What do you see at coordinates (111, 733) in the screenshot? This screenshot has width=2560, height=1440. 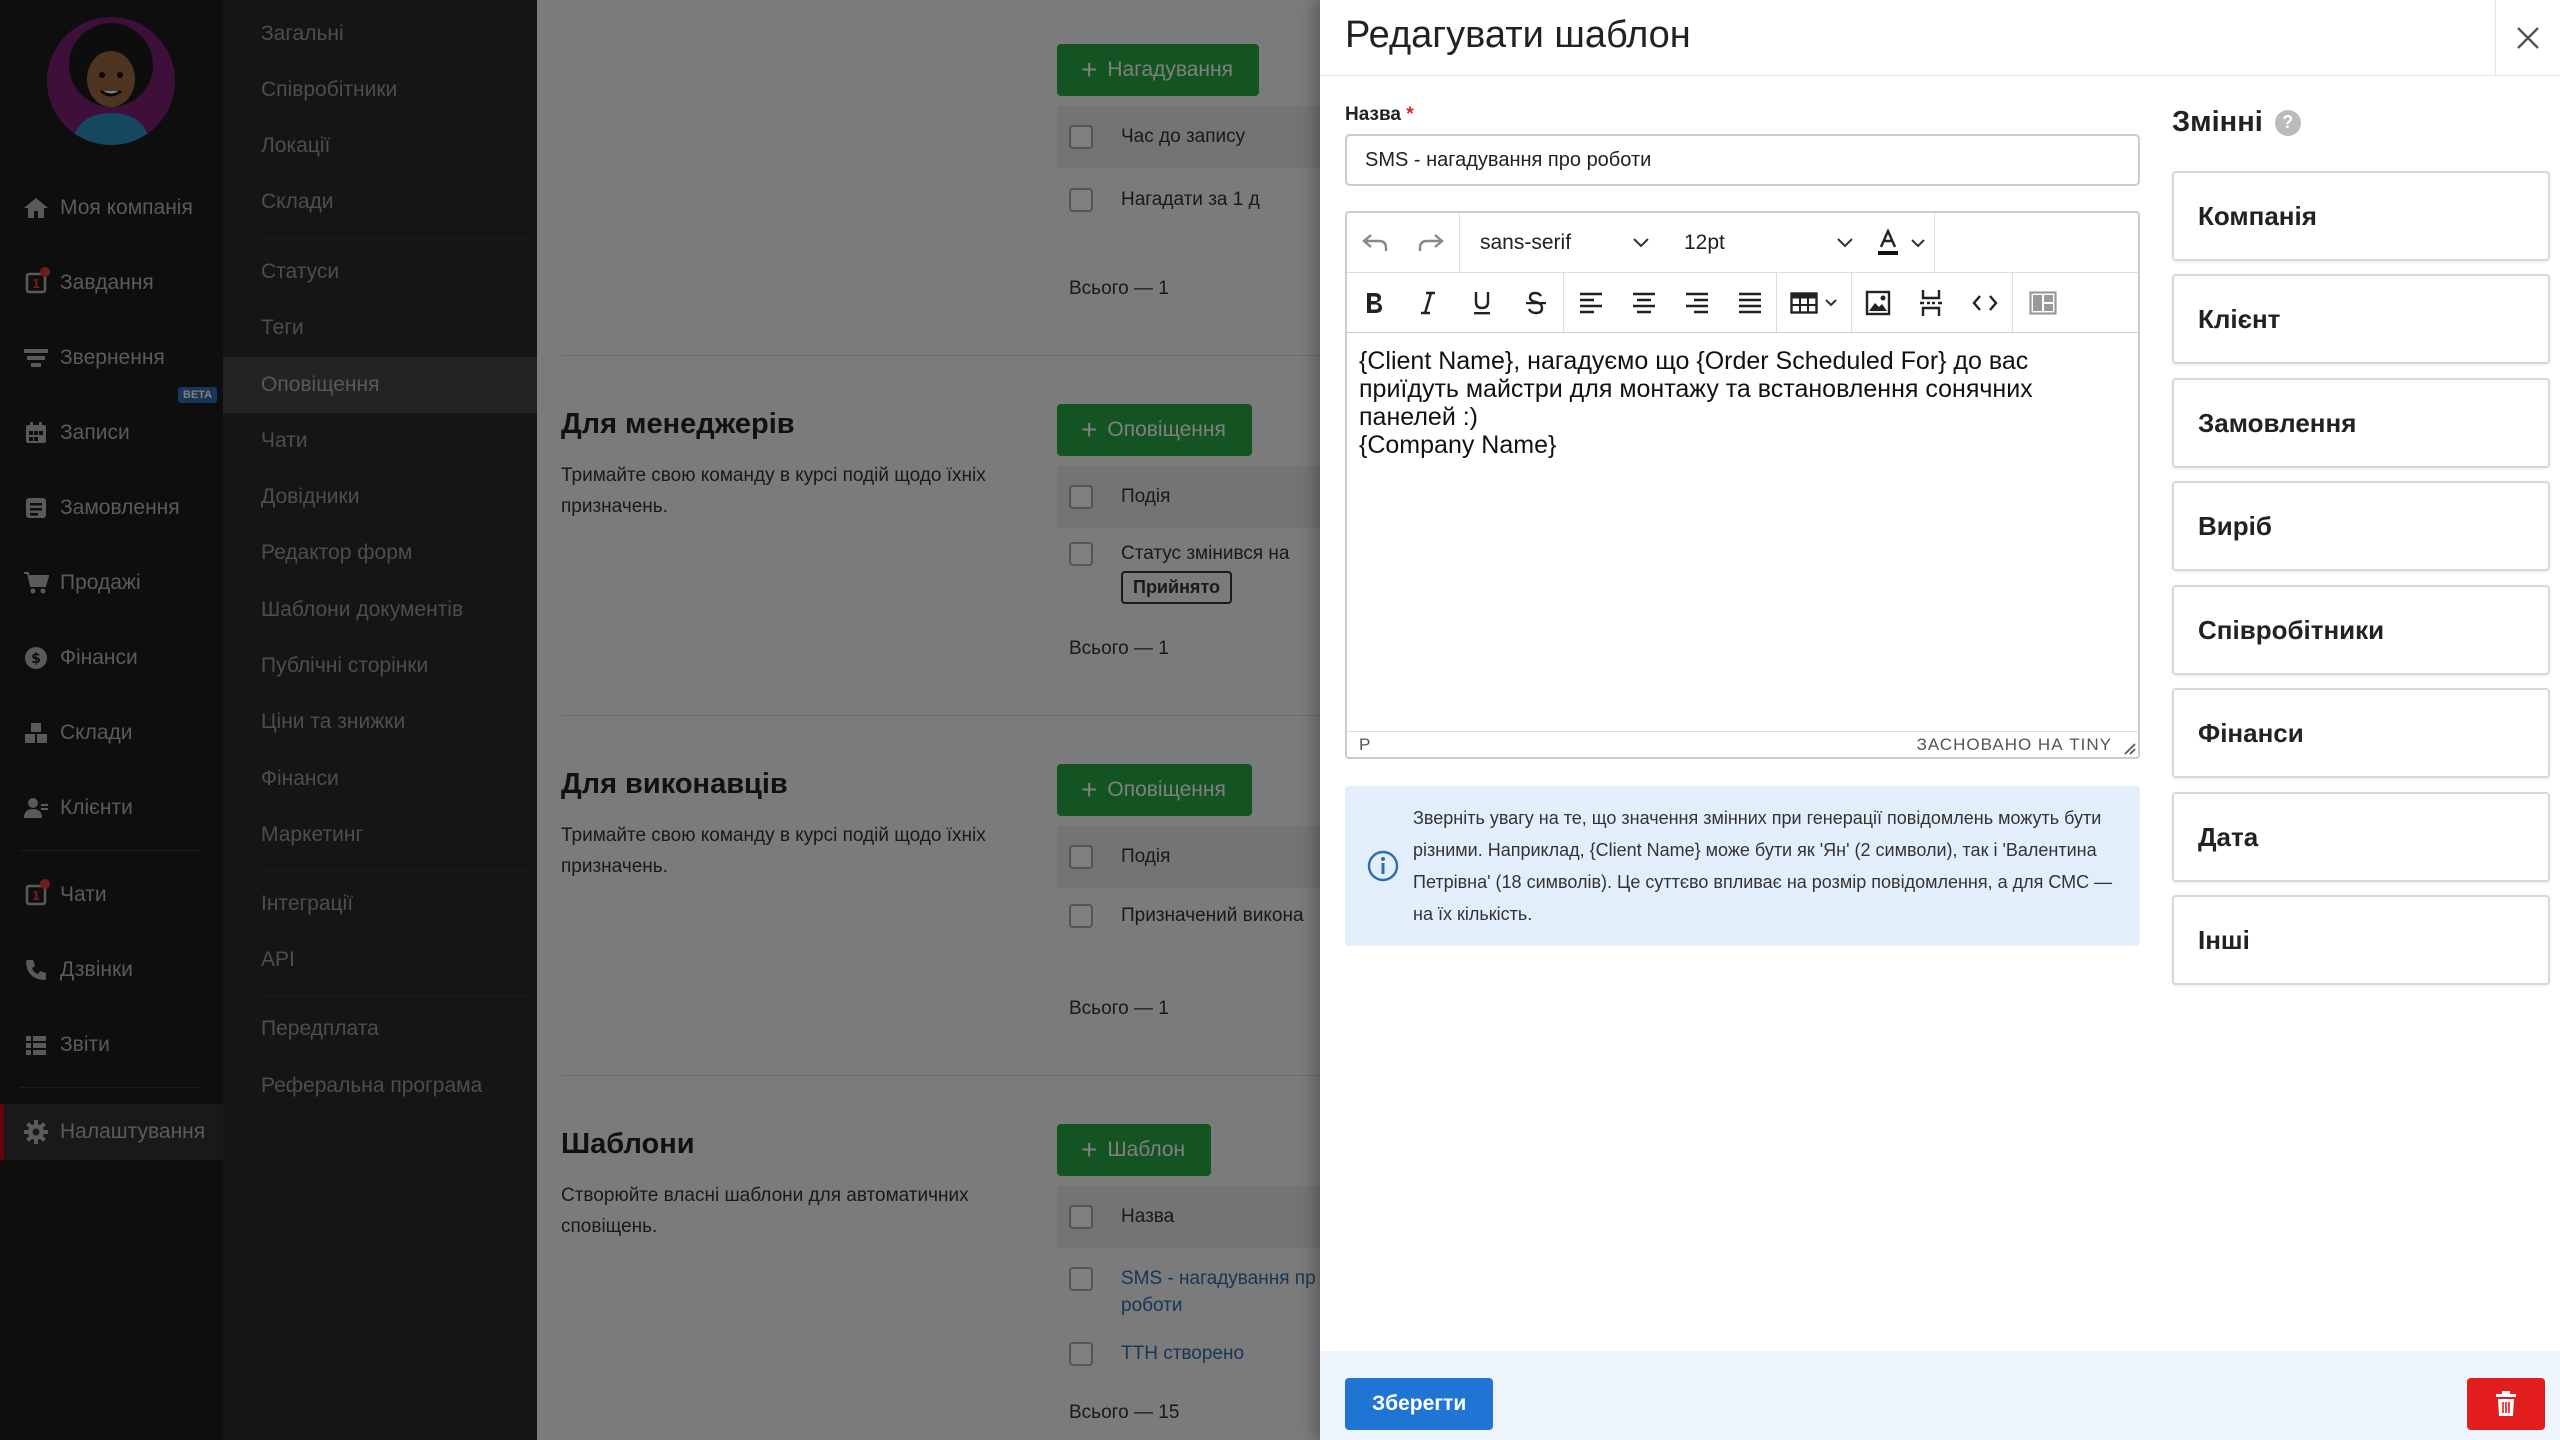 I see `sidebar-item-warehouses: Склади` at bounding box center [111, 733].